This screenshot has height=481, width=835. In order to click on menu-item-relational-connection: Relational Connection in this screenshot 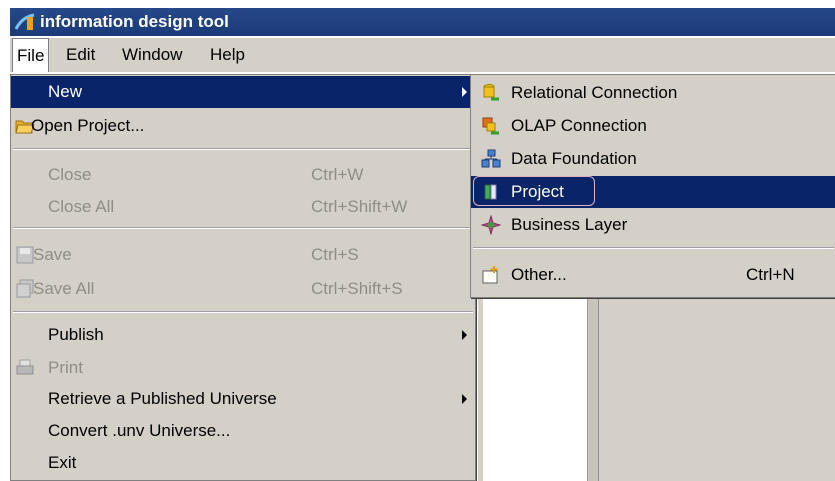, I will do `click(653, 93)`.